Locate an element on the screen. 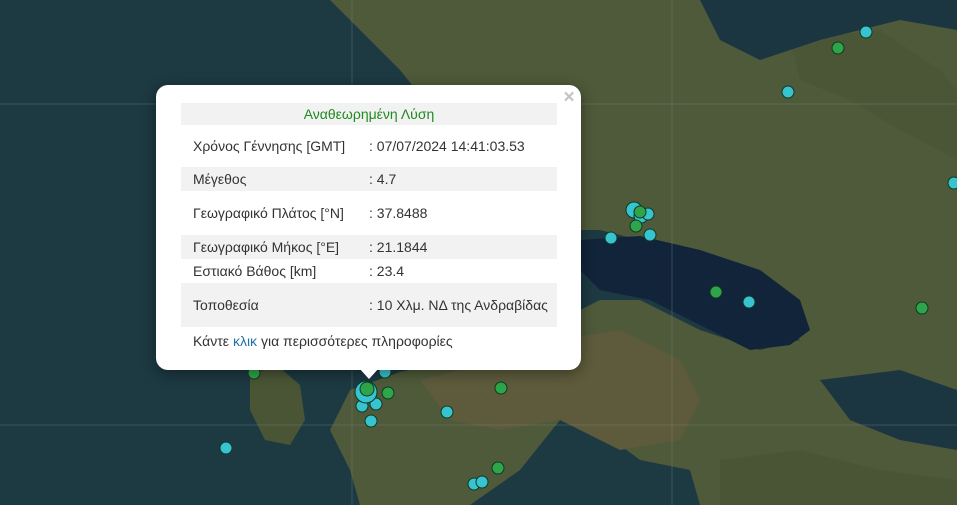 The height and width of the screenshot is (505, 957). info-label: Τοποθεσία is located at coordinates (274, 305).